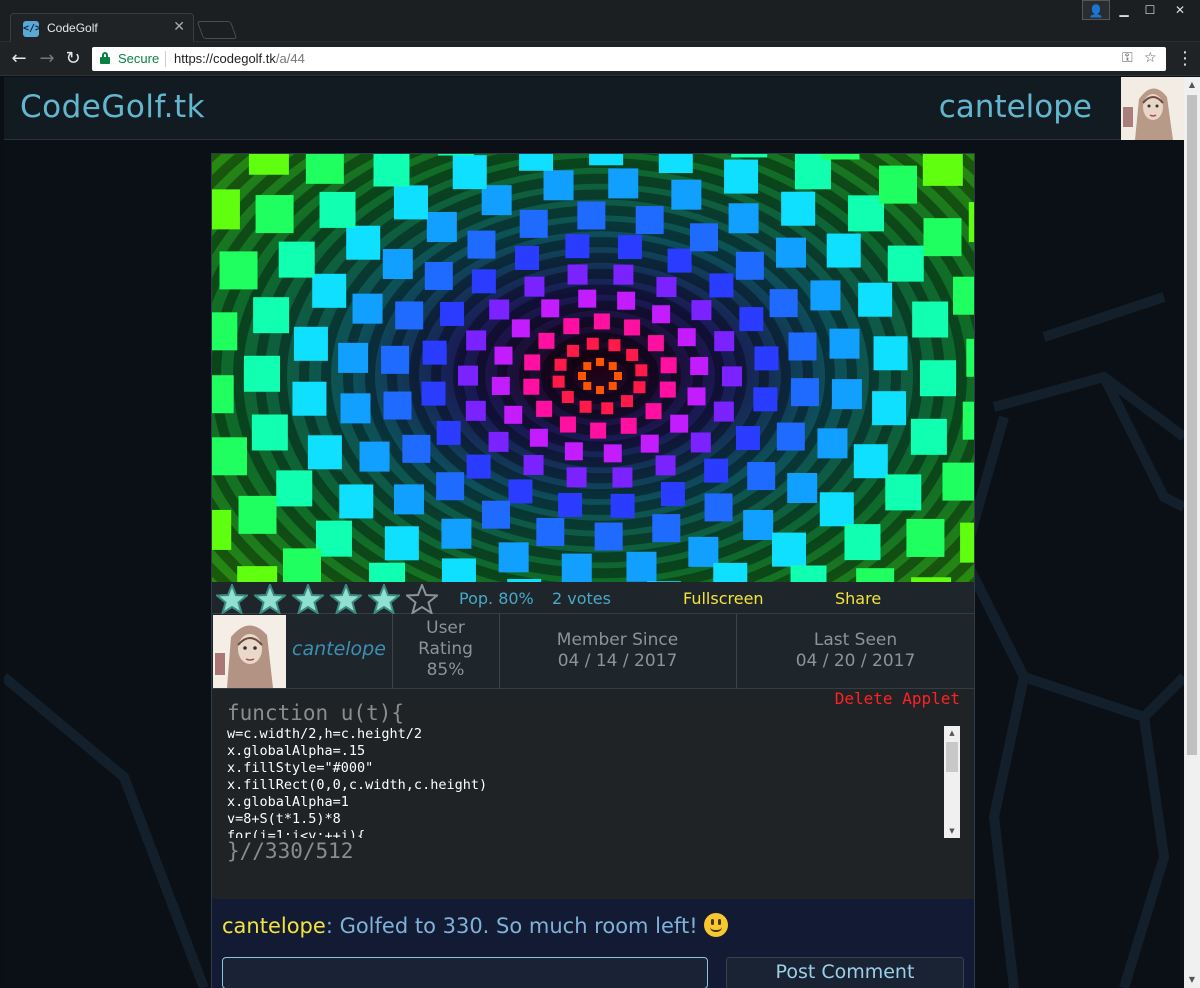 The image size is (1200, 988). Describe the element at coordinates (1152, 108) in the screenshot. I see `header-avatar` at that location.